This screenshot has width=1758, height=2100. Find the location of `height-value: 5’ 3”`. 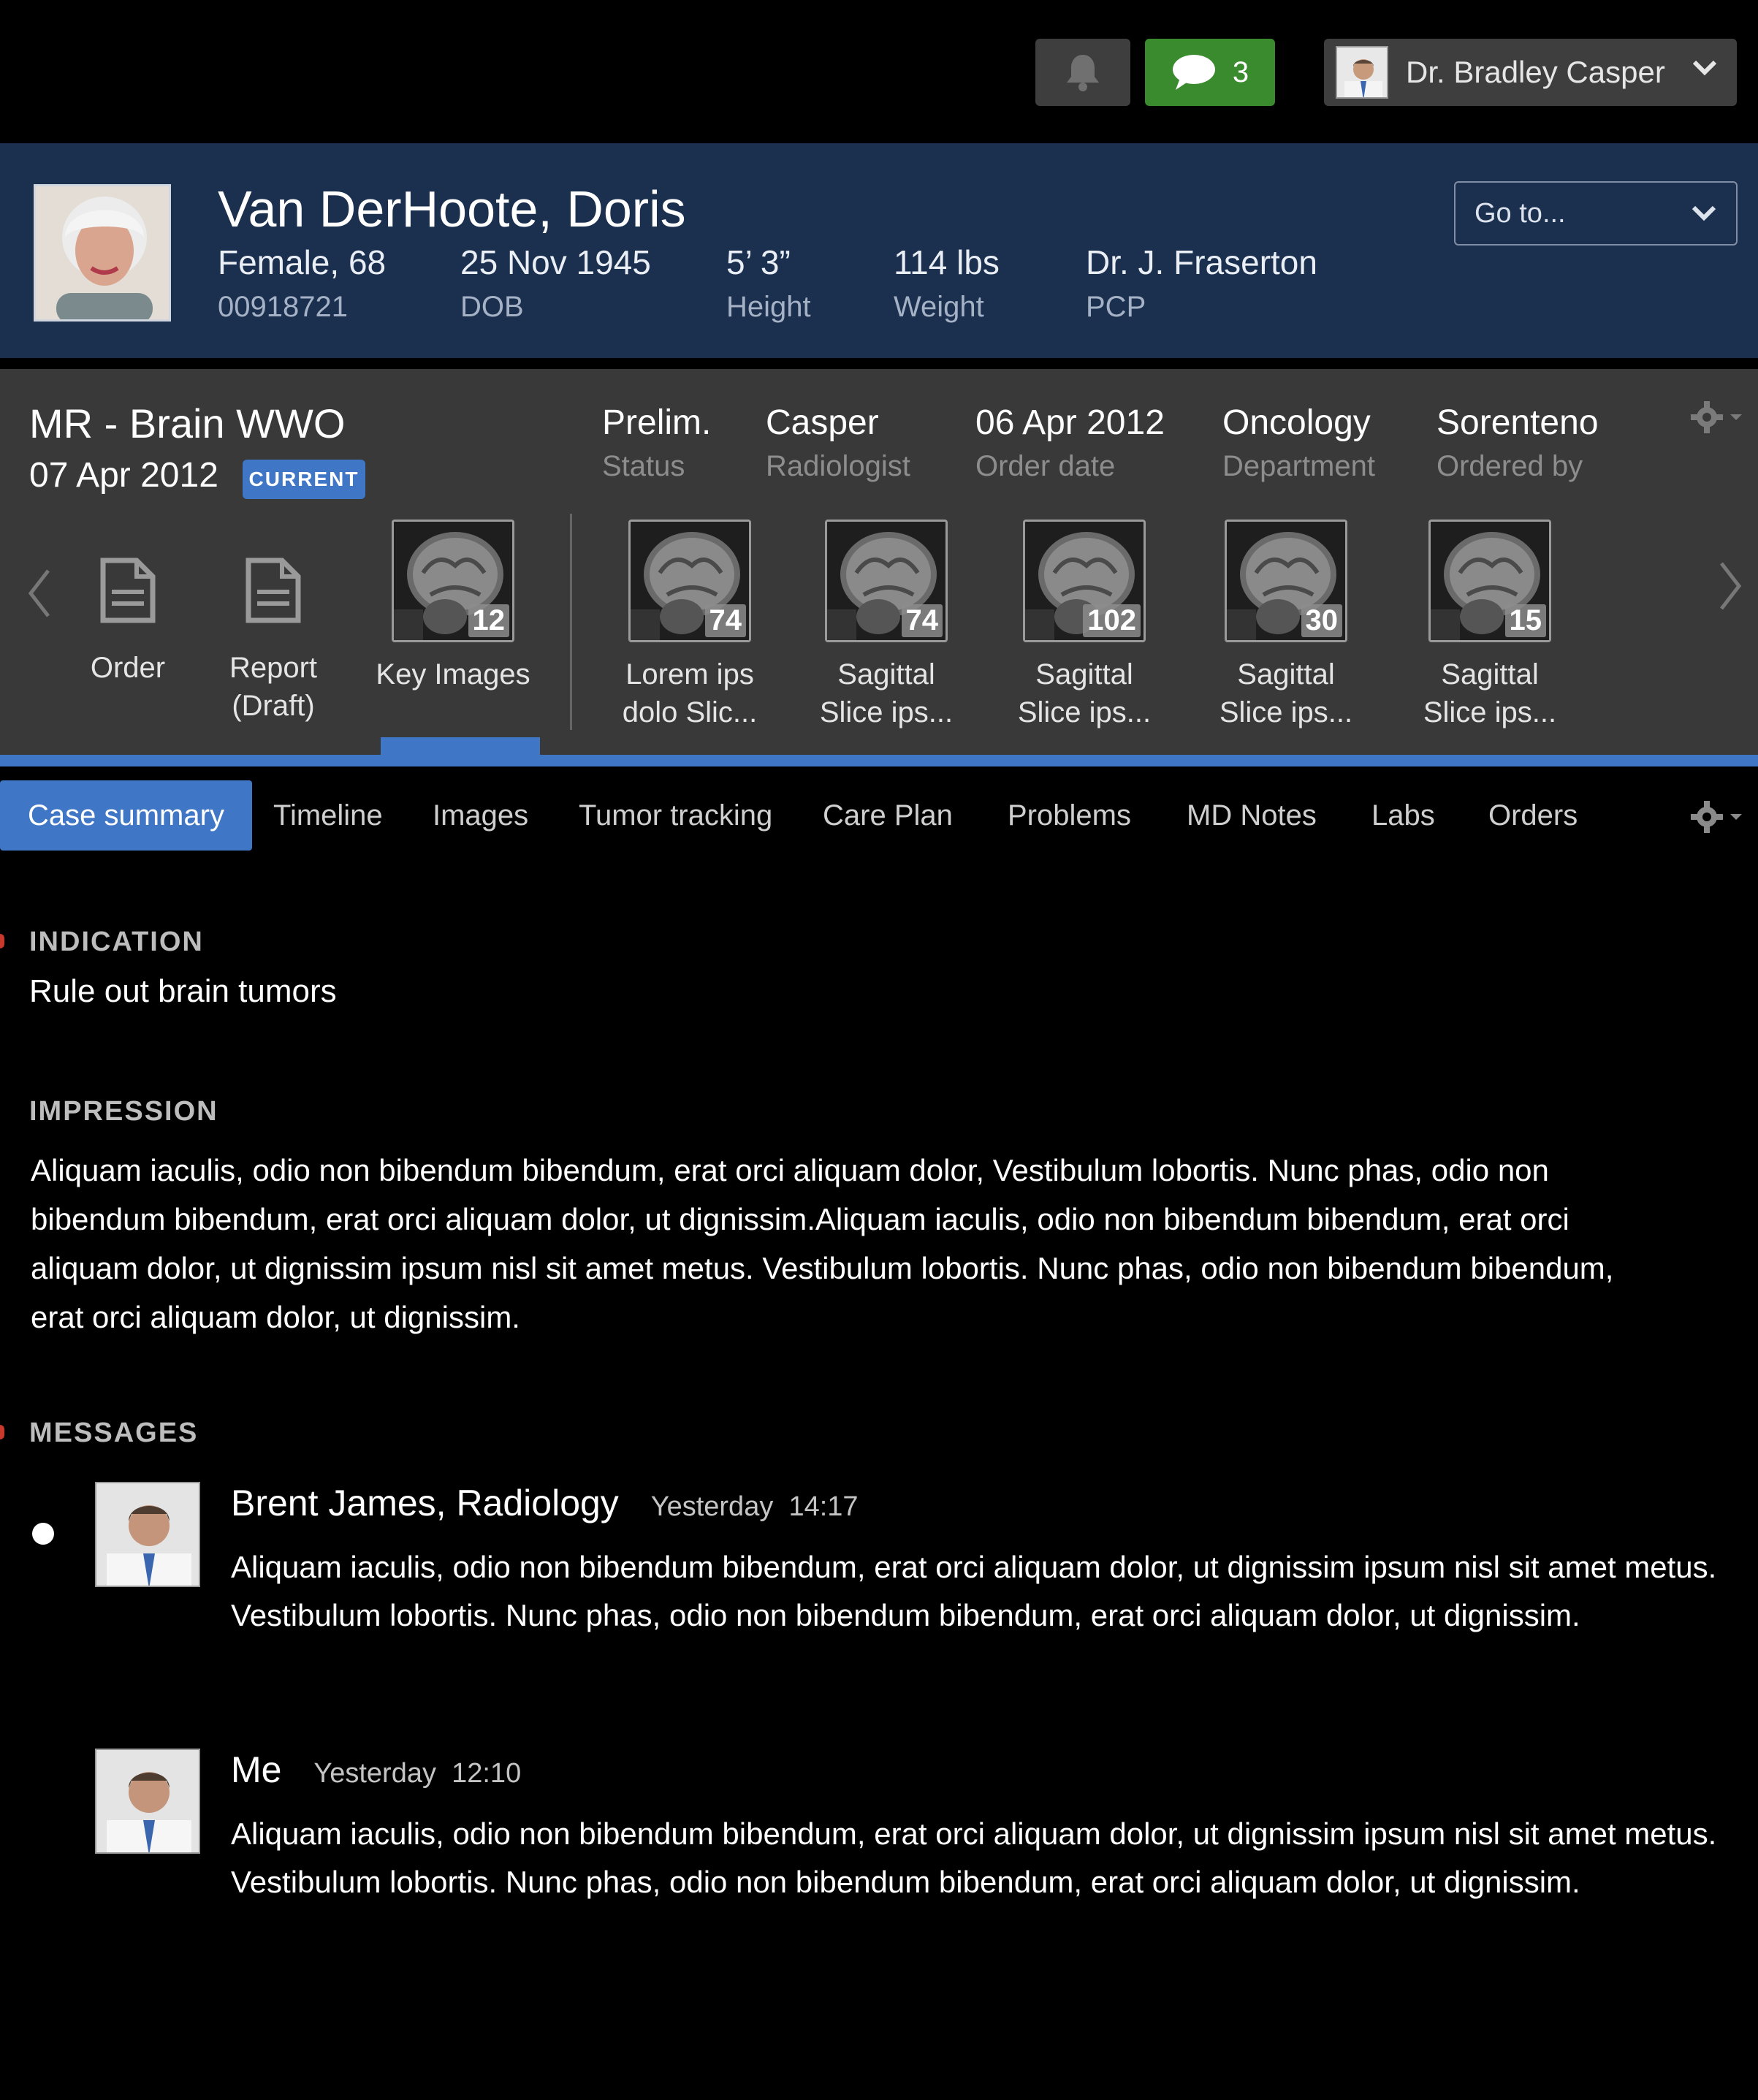

height-value: 5’ 3” is located at coordinates (758, 262).